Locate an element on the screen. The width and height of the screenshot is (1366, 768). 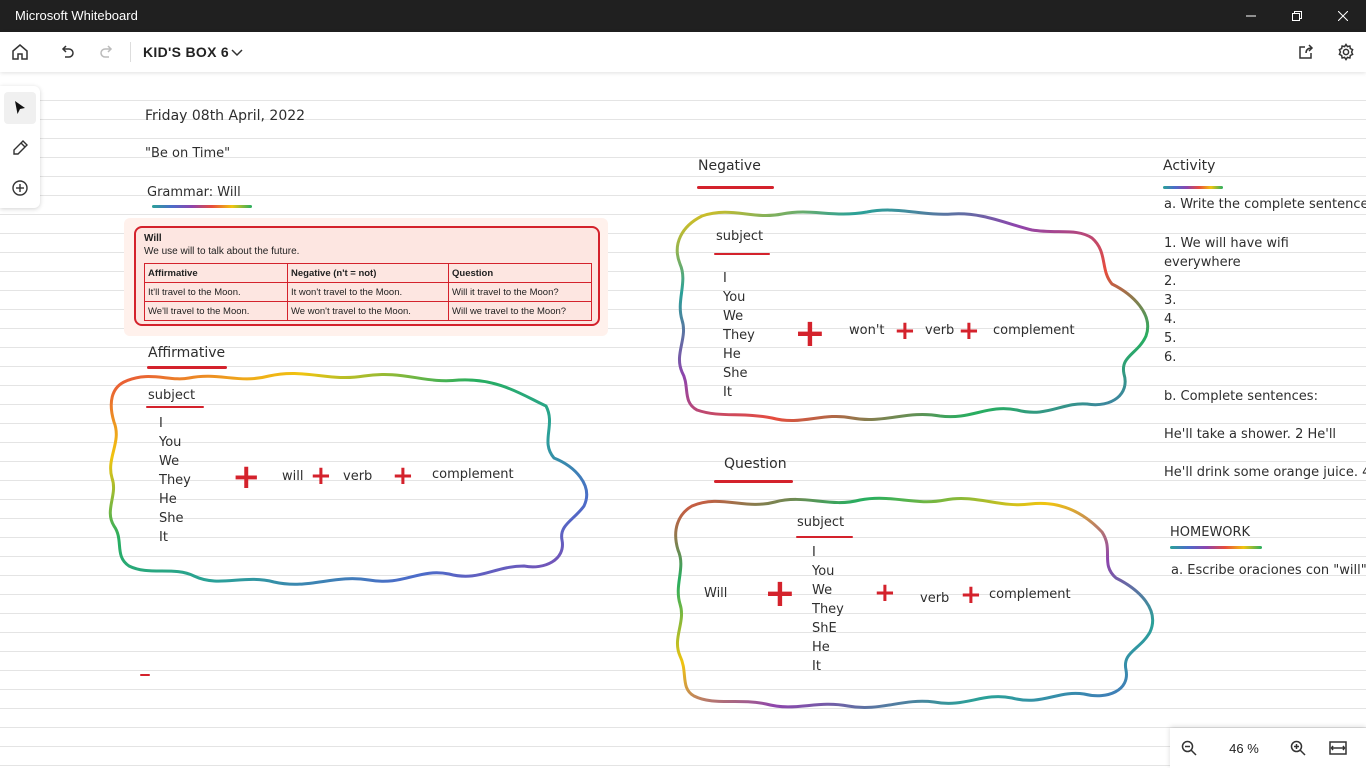
activity-instruction-b: b. Complete sentences: is located at coordinates (1241, 396).